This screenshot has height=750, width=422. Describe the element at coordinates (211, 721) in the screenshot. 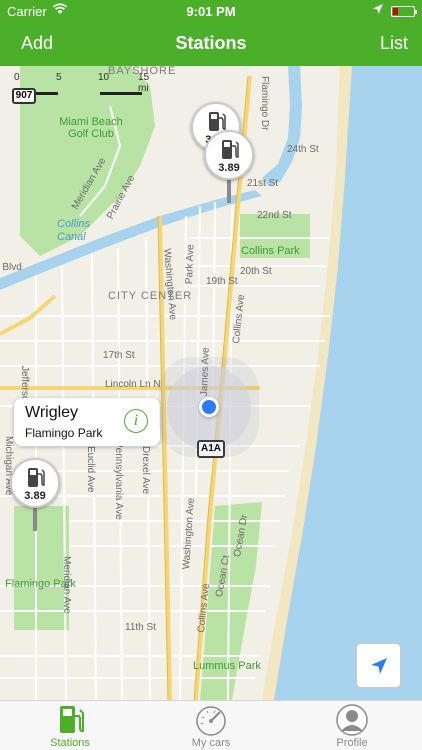

I see `speedometer-icon` at that location.